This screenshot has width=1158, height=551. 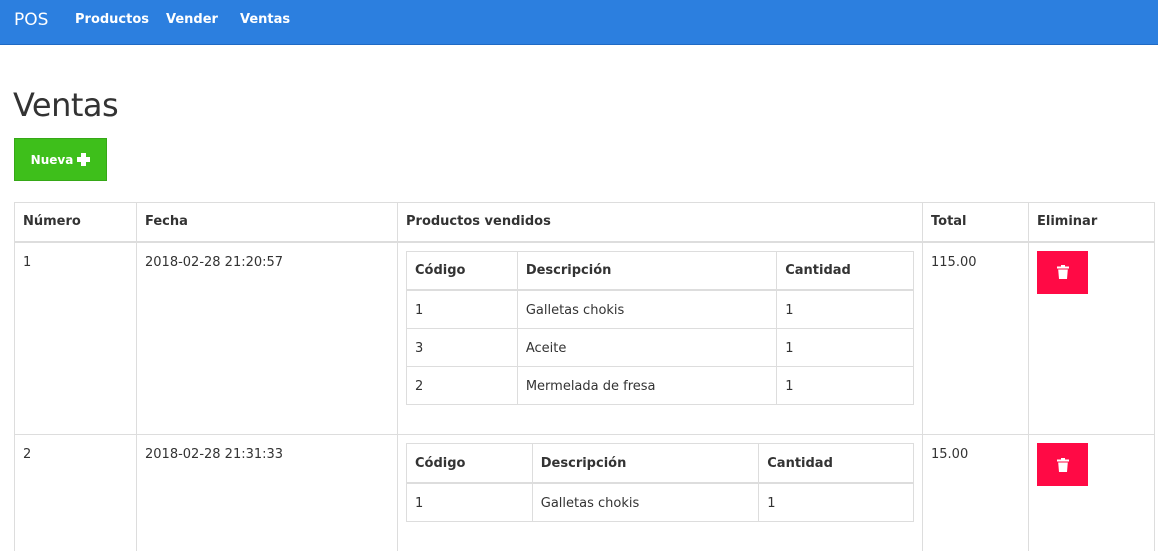 What do you see at coordinates (84, 159) in the screenshot?
I see `plus-icon` at bounding box center [84, 159].